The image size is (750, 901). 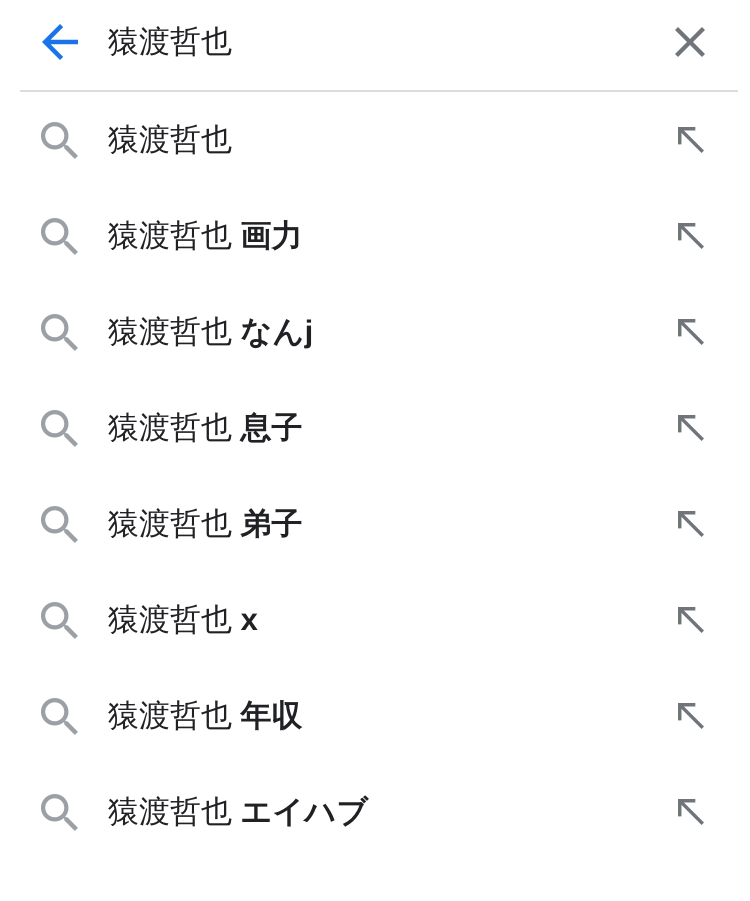 I want to click on suggestion-text: 猿渡哲也 弟子, so click(x=205, y=524).